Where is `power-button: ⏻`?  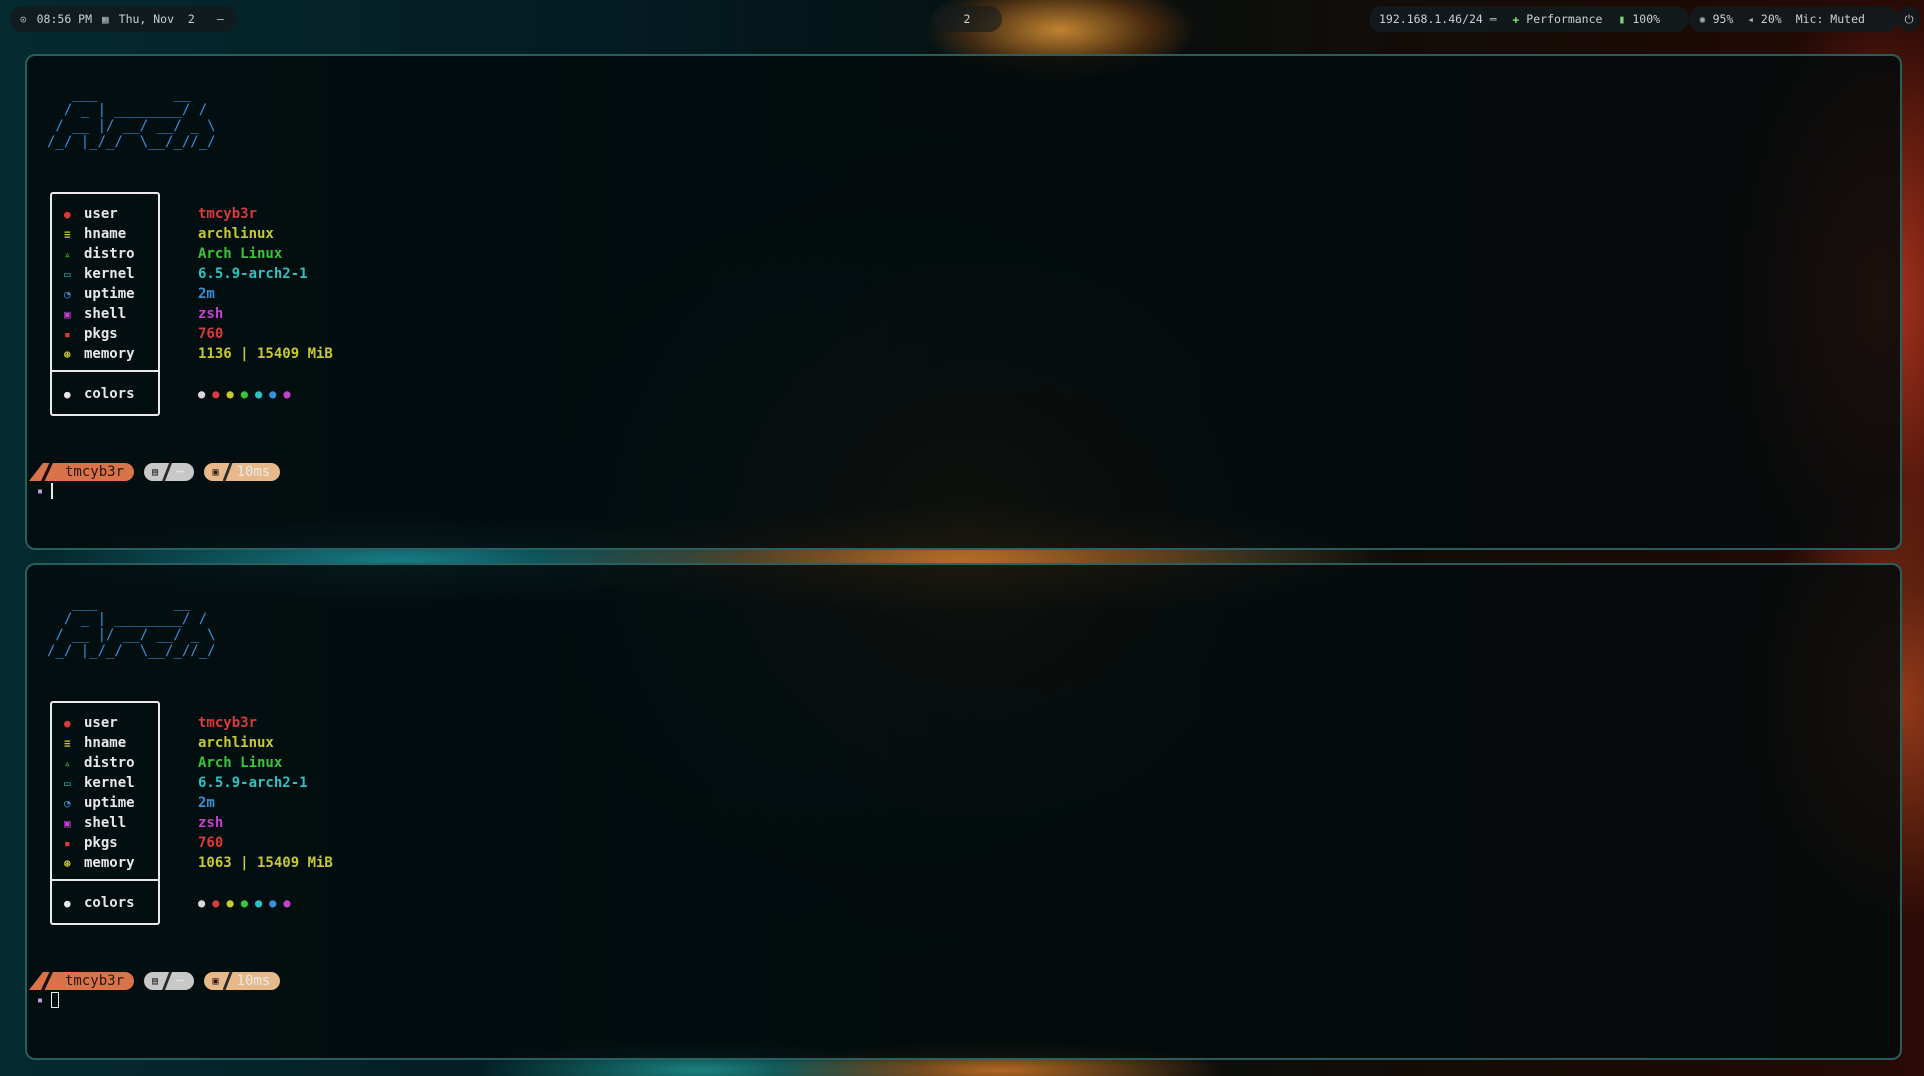 power-button: ⏻ is located at coordinates (1909, 19).